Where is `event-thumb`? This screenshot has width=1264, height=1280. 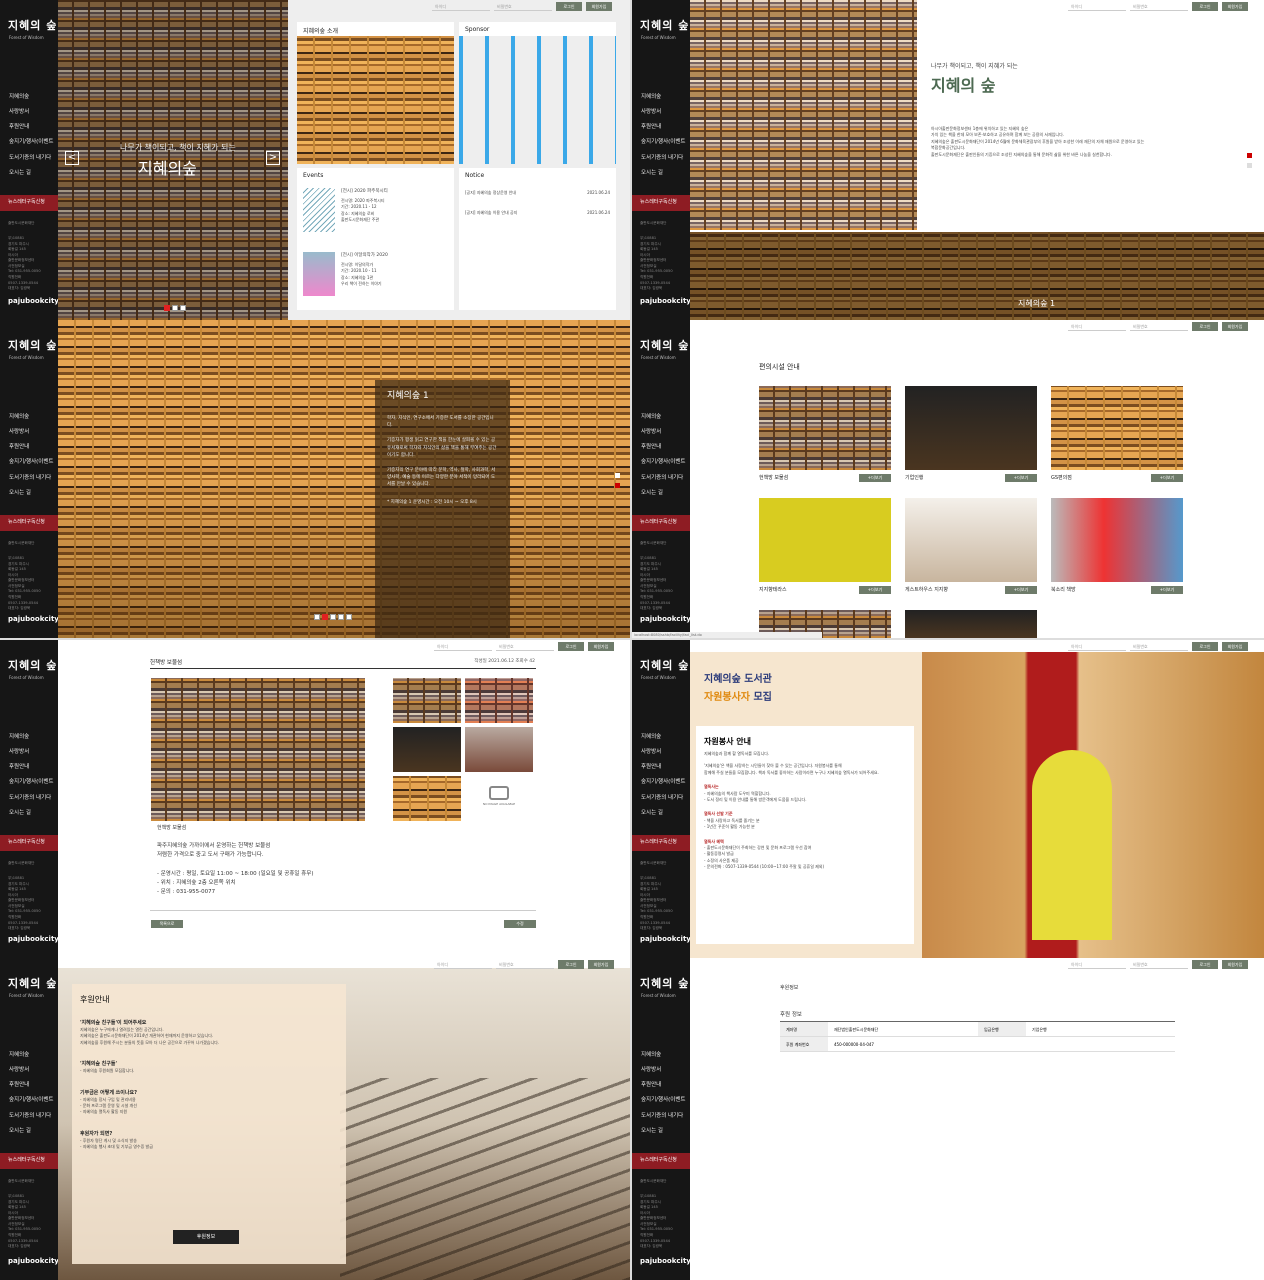
event-thumb is located at coordinates (319, 210).